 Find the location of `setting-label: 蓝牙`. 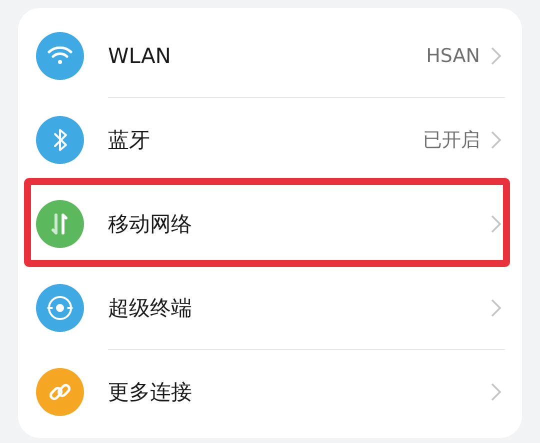

setting-label: 蓝牙 is located at coordinates (253, 140).